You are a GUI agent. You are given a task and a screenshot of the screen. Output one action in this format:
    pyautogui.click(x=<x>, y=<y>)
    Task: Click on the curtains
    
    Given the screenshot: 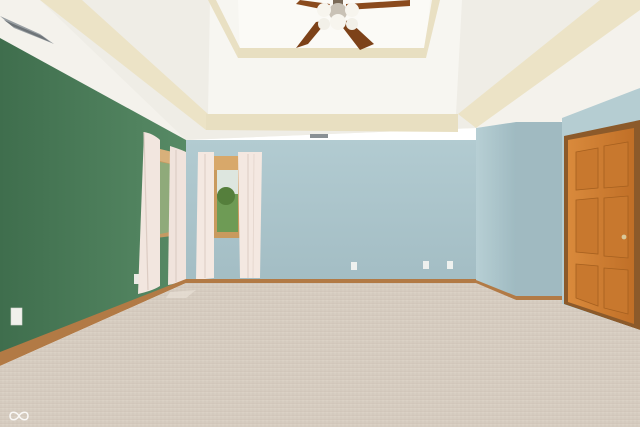 What is the action you would take?
    pyautogui.click(x=200, y=212)
    